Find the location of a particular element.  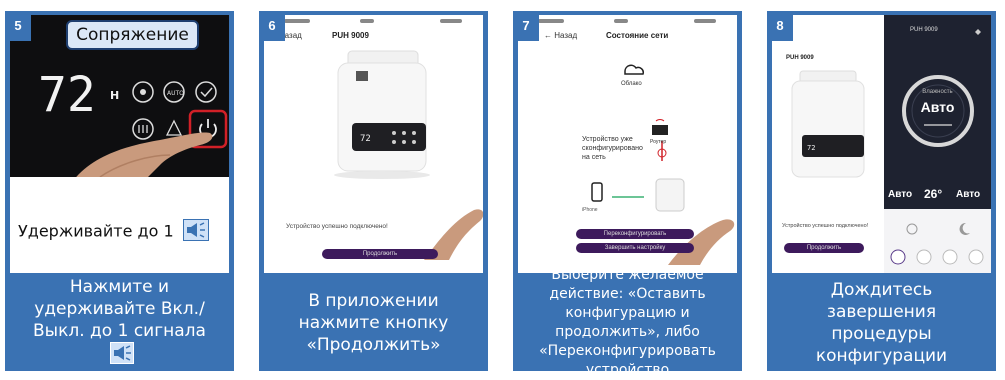

timer-icon is located at coordinates (206, 92).